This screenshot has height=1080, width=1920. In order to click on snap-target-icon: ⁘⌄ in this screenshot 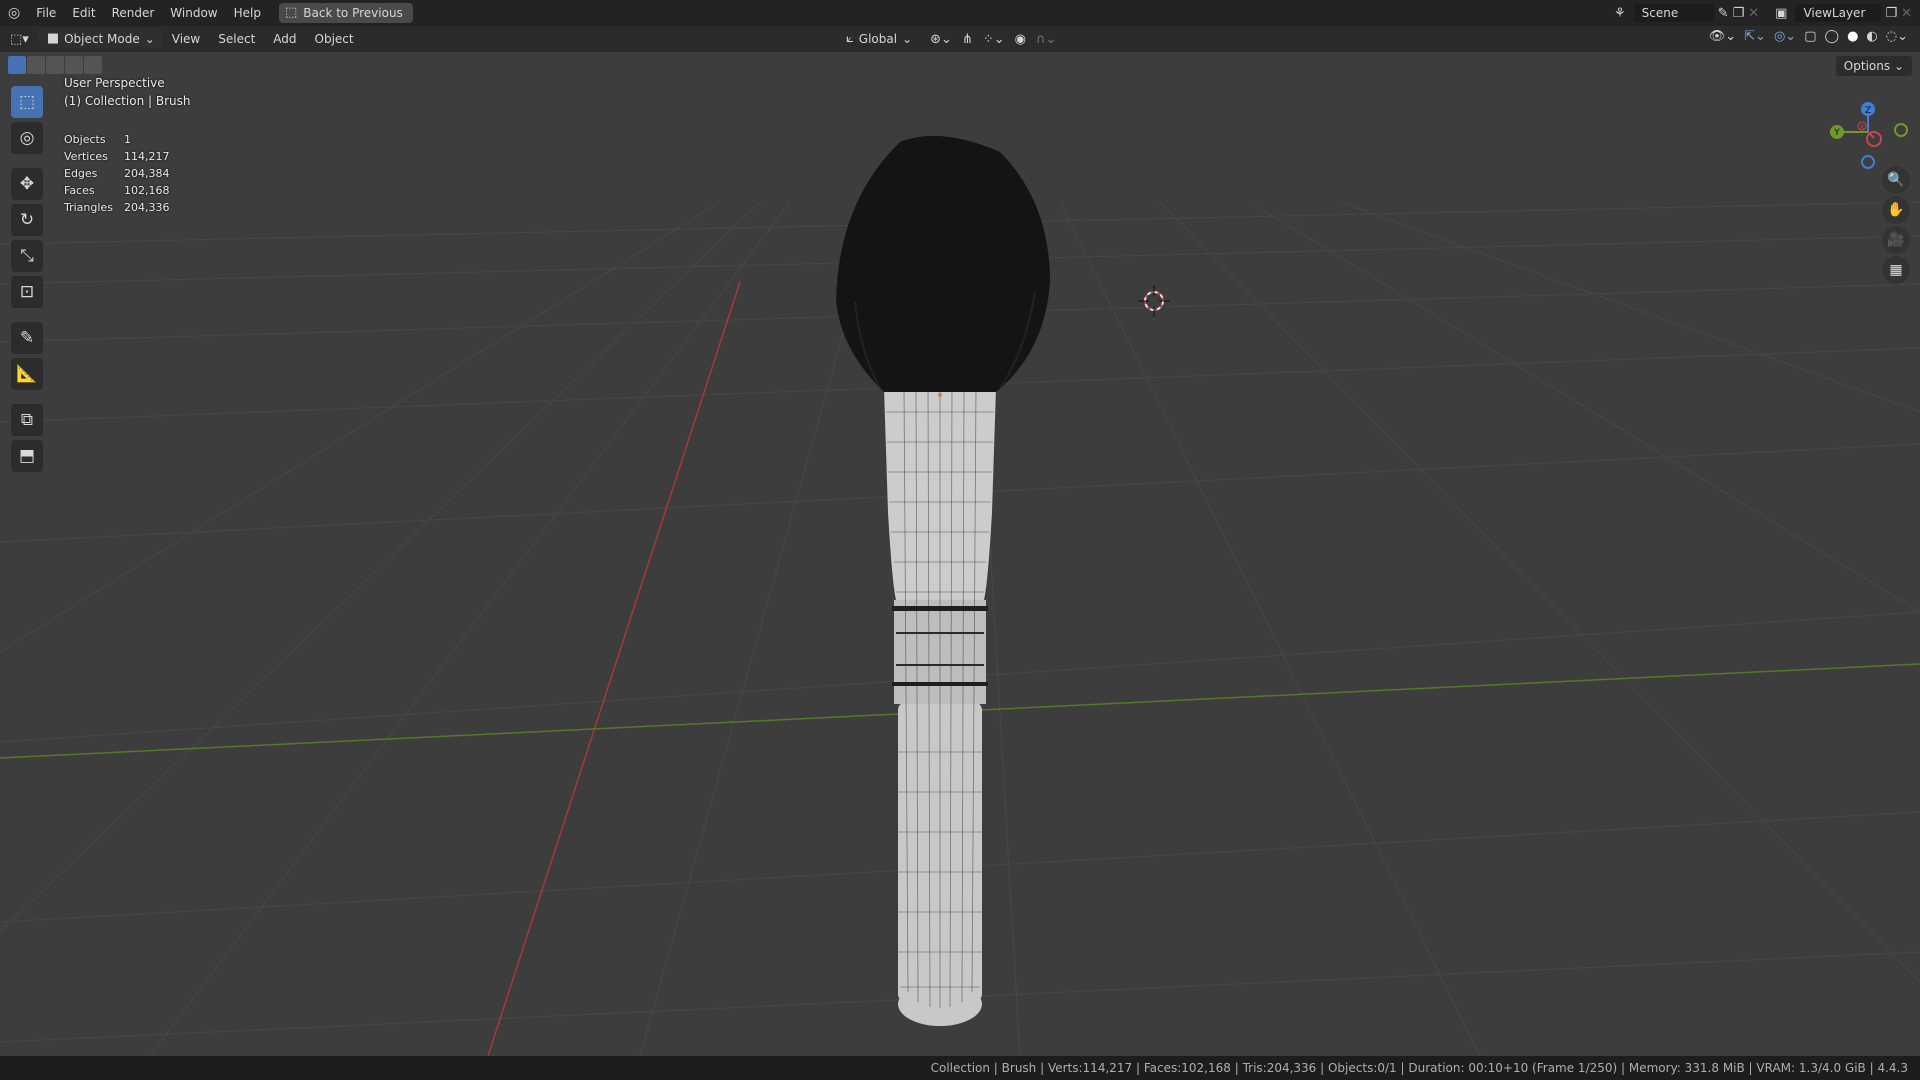, I will do `click(994, 39)`.